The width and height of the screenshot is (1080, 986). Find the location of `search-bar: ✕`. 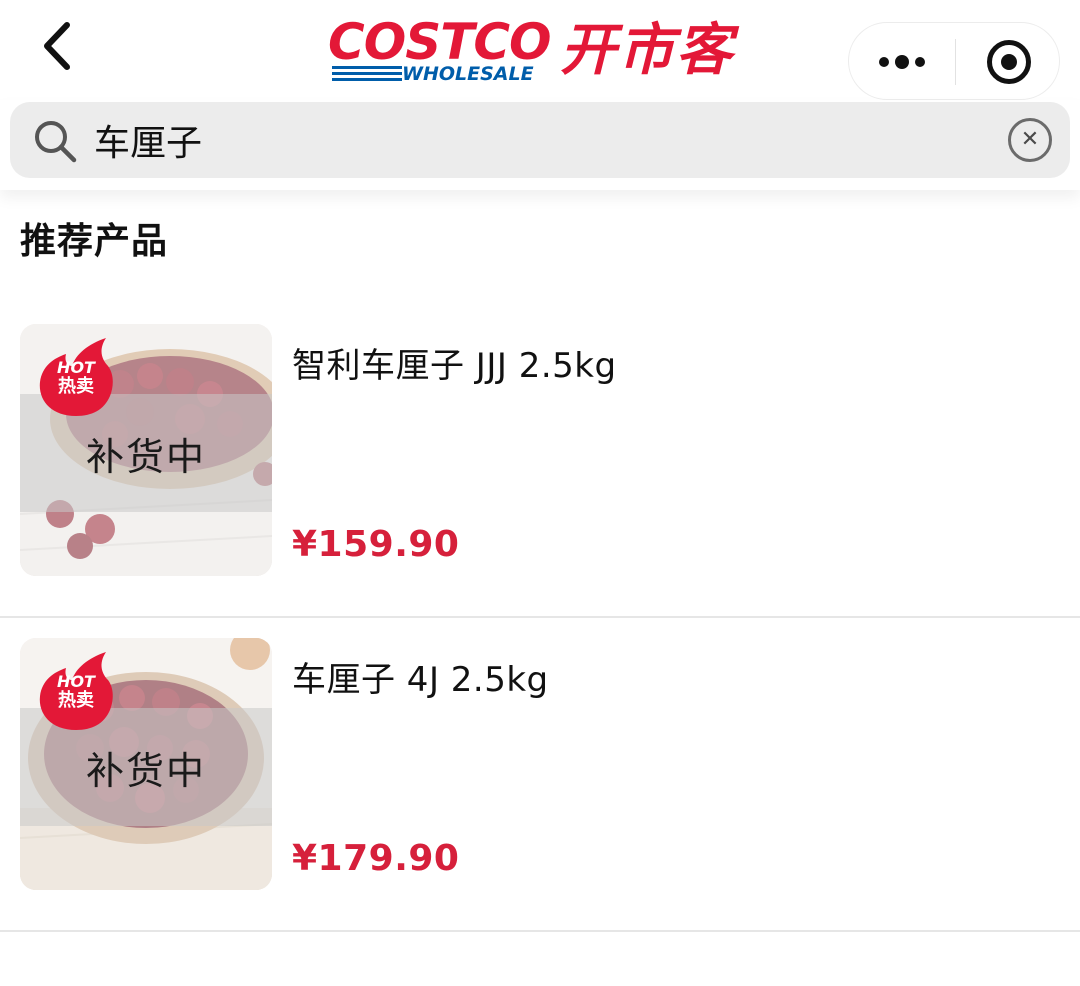

search-bar: ✕ is located at coordinates (540, 140).